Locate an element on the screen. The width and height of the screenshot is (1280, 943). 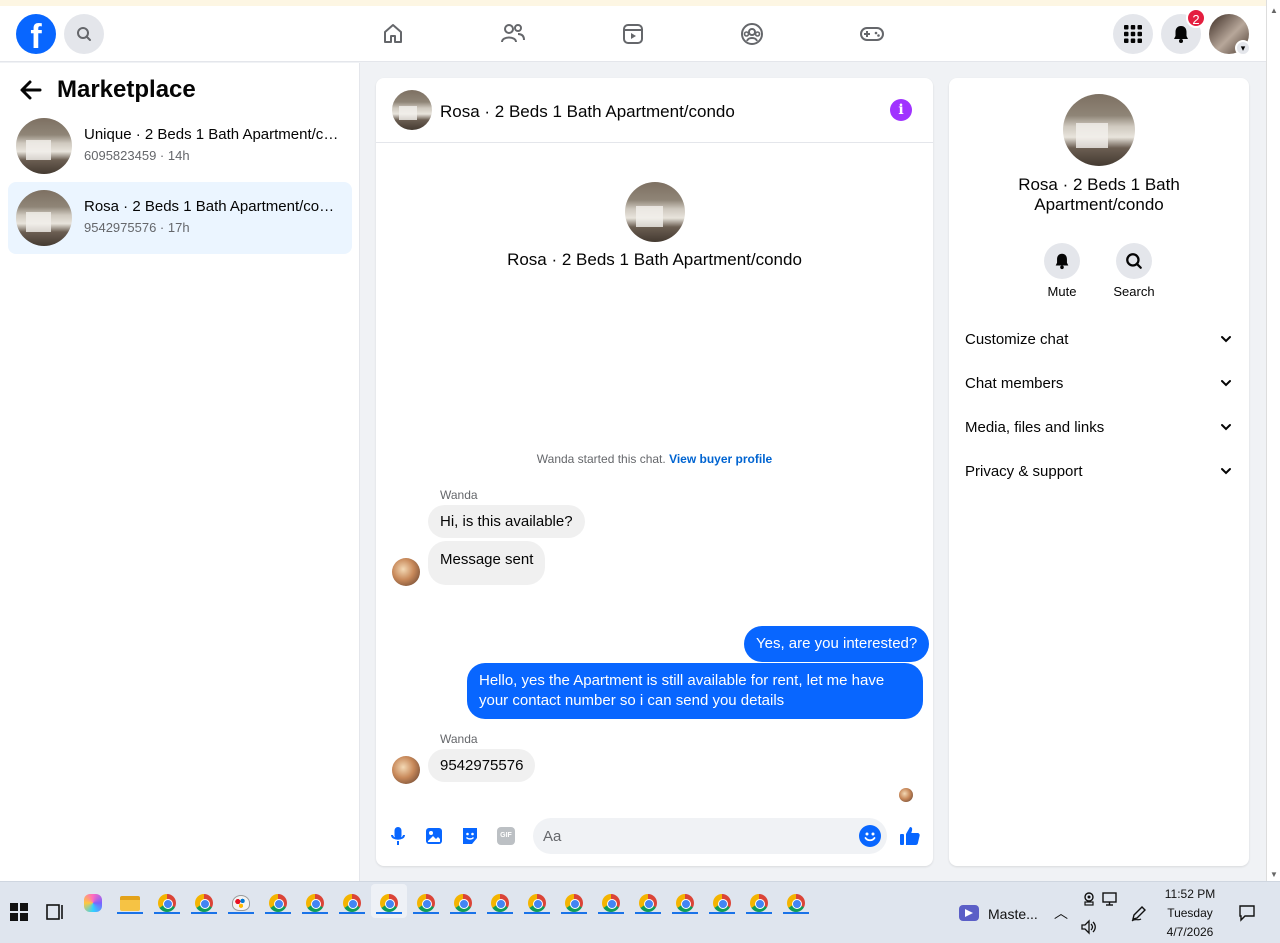
message-bubble-incoming: Message sent is located at coordinates (487, 563).